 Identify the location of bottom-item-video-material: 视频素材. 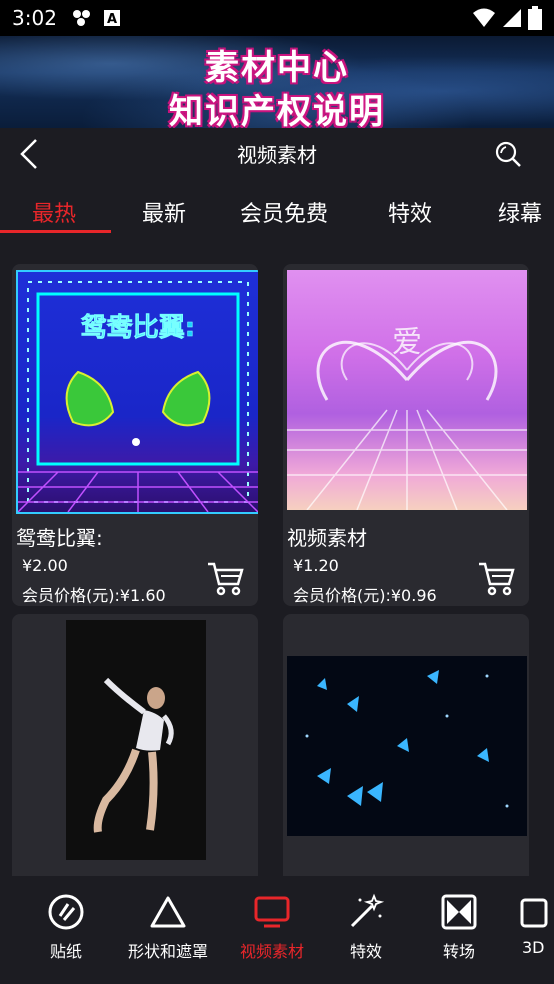
(272, 927).